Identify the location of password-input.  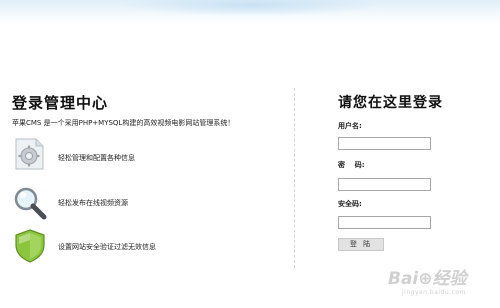
(384, 184).